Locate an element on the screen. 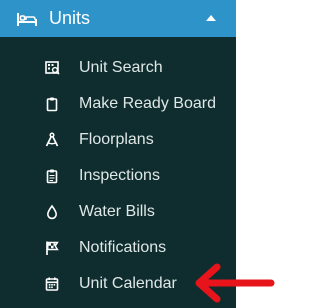 The height and width of the screenshot is (308, 320). menu-item-unit-search: Unit Search is located at coordinates (118, 68).